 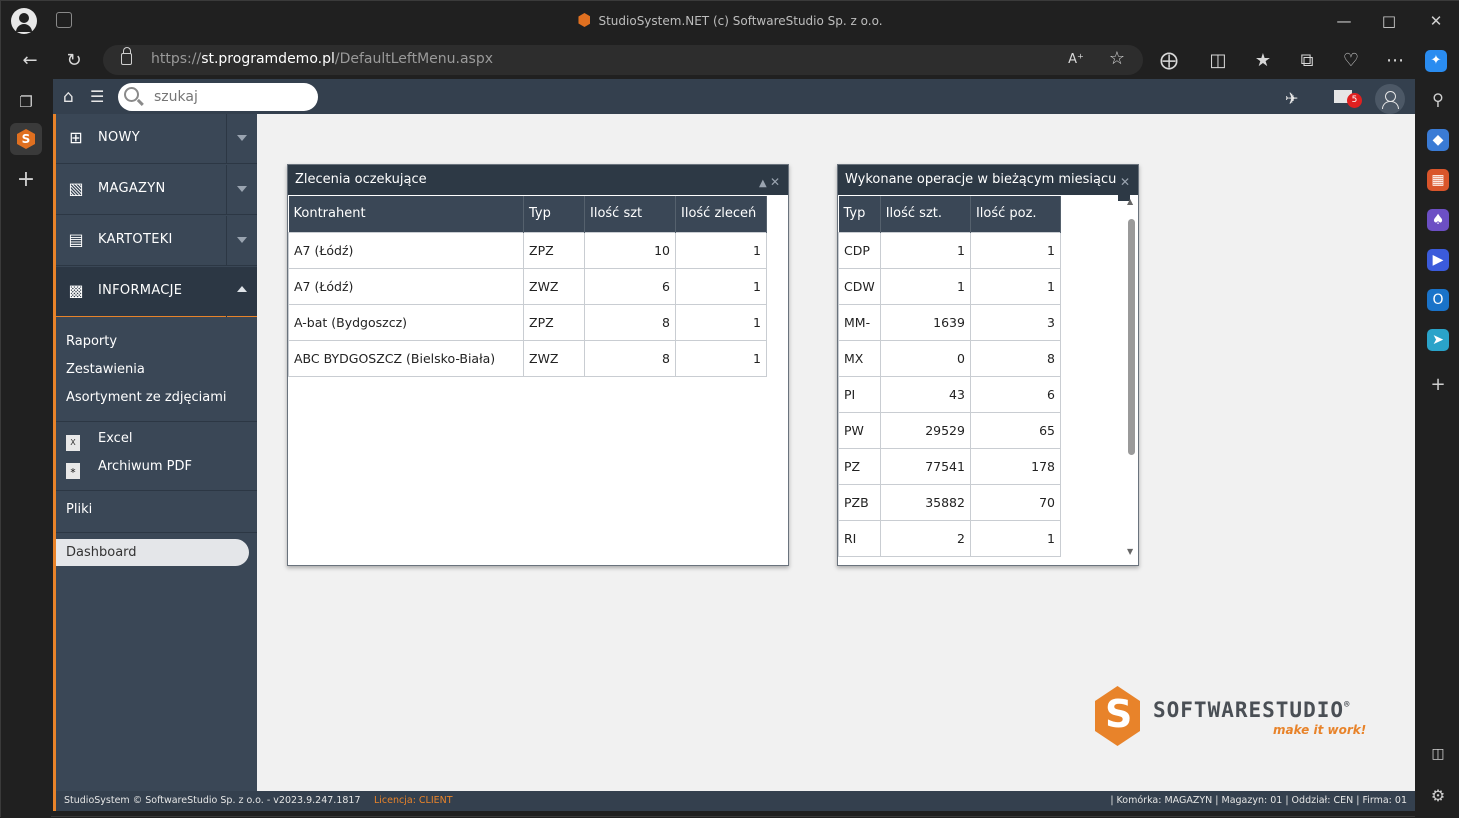 I want to click on link-dashboard: Dashboard, so click(x=152, y=552).